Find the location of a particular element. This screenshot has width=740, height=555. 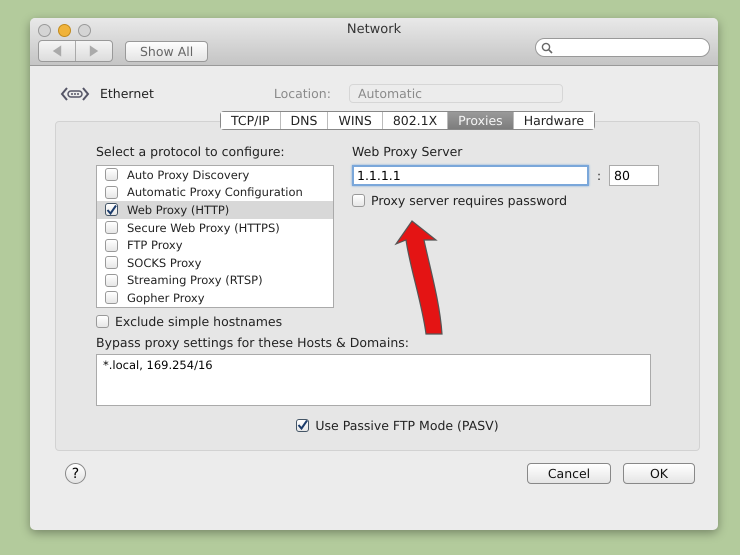

port-field: 80 is located at coordinates (634, 175).